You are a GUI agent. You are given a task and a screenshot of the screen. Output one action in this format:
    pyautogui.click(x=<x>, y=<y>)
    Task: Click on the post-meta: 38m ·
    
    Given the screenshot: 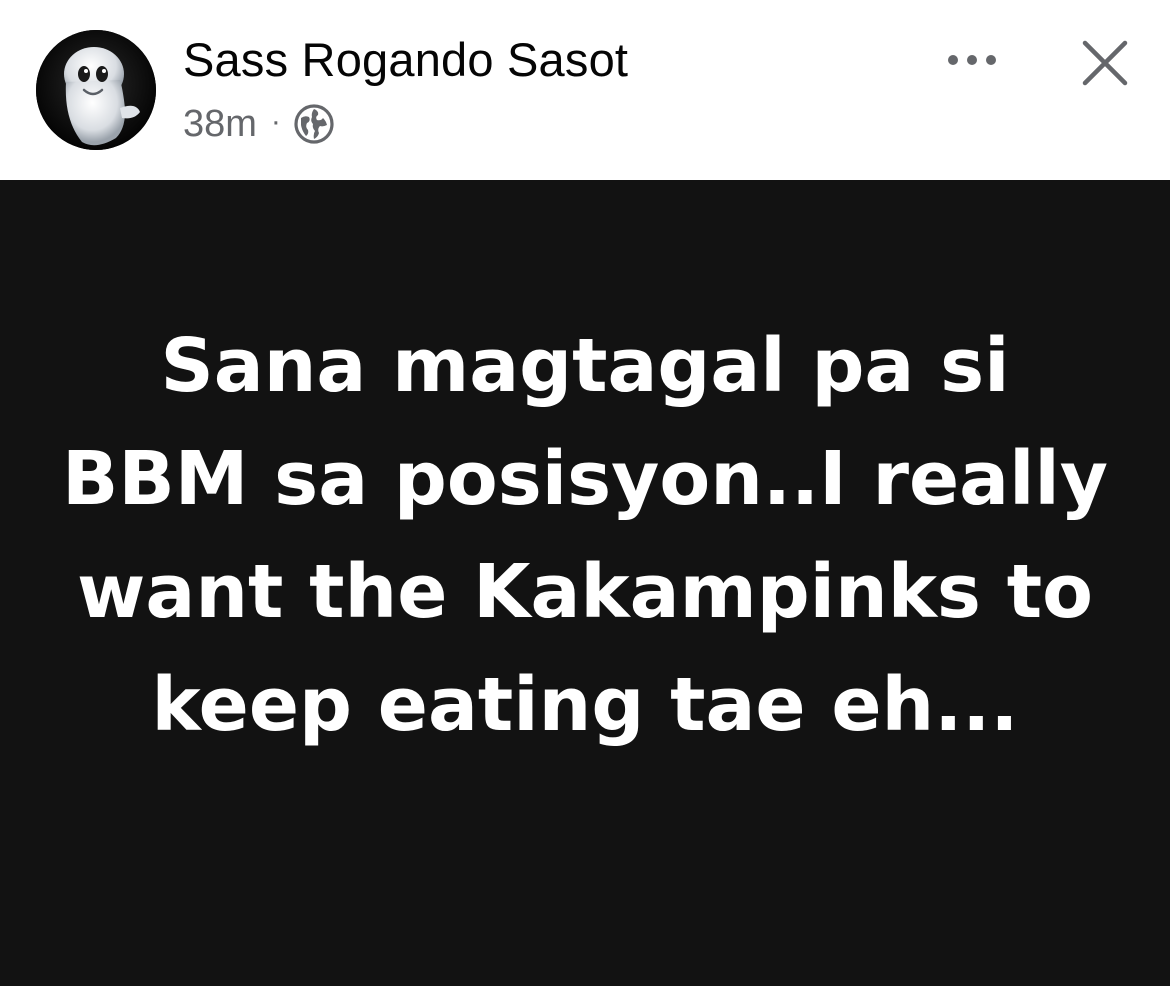 What is the action you would take?
    pyautogui.click(x=259, y=124)
    